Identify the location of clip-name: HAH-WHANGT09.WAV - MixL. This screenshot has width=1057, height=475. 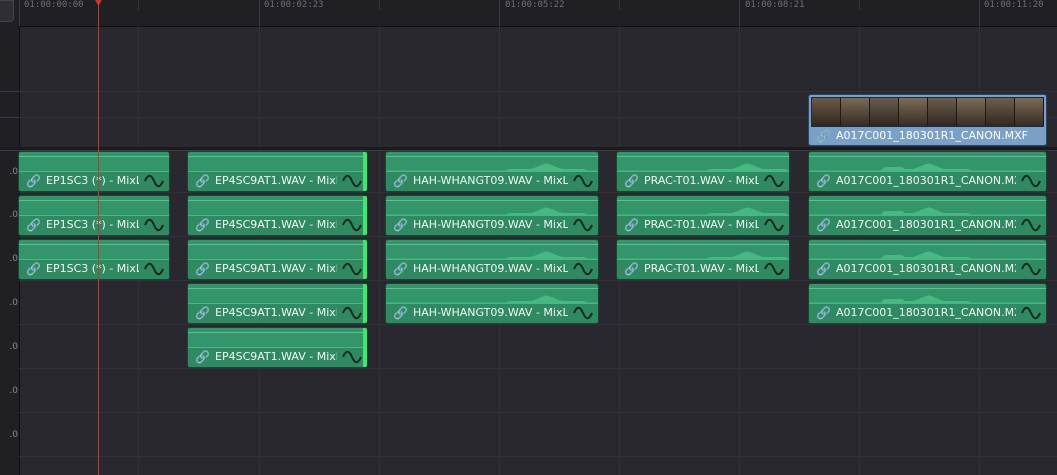
(490, 268).